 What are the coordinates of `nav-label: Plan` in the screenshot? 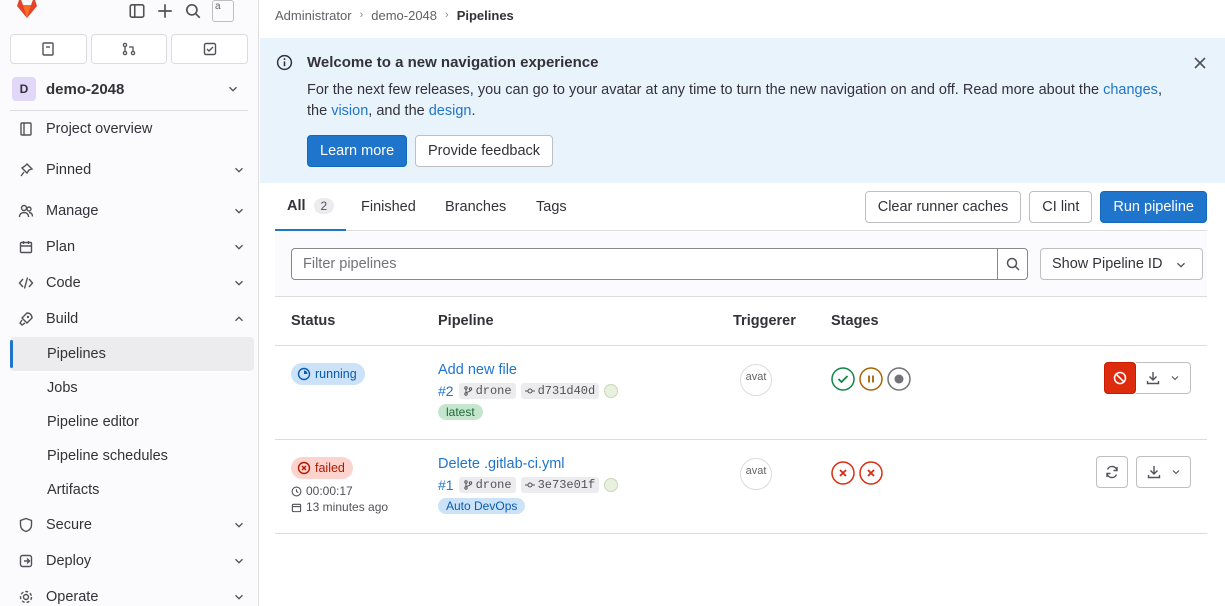 It's located at (61, 247).